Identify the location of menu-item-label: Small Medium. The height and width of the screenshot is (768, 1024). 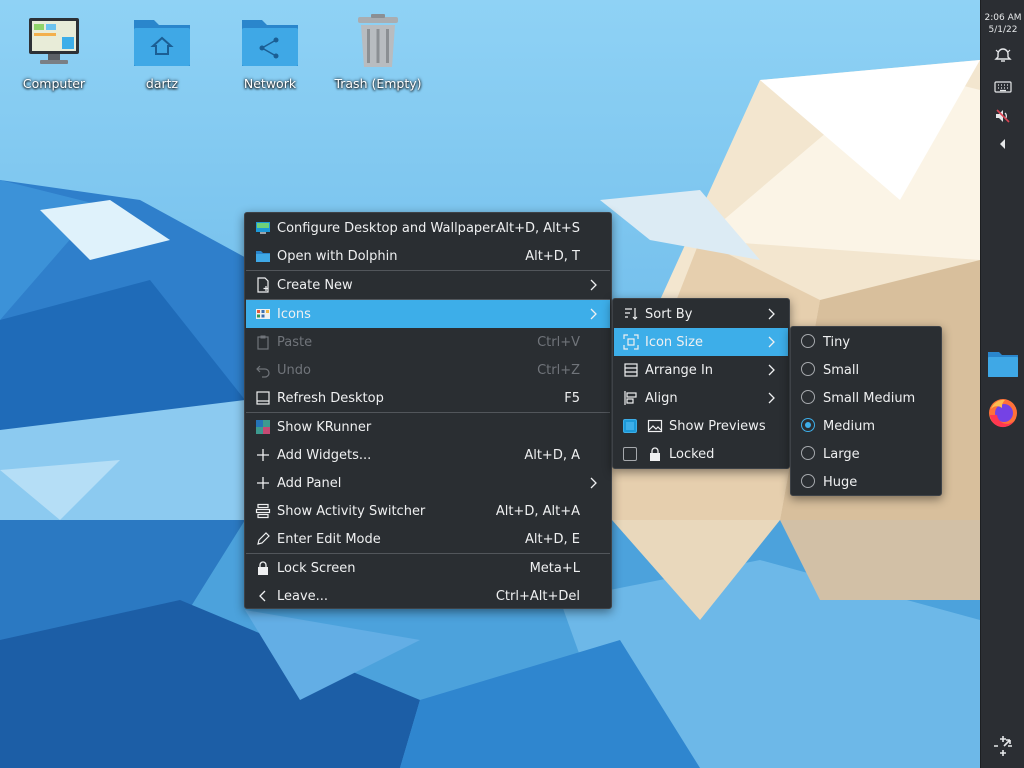
(869, 398).